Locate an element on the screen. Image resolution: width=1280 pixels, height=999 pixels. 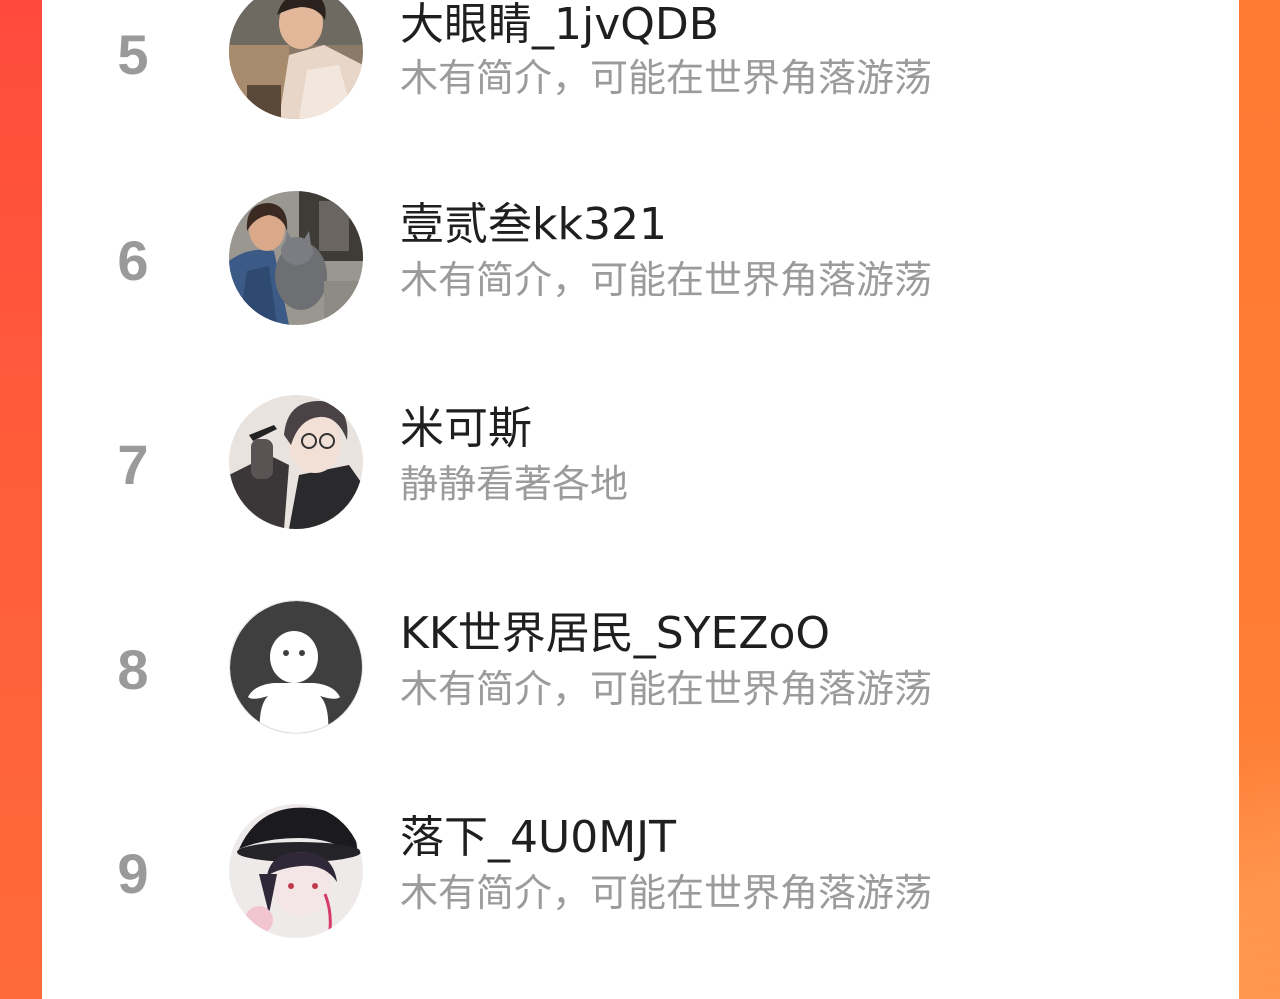
page-background-right is located at coordinates (1259, 499).